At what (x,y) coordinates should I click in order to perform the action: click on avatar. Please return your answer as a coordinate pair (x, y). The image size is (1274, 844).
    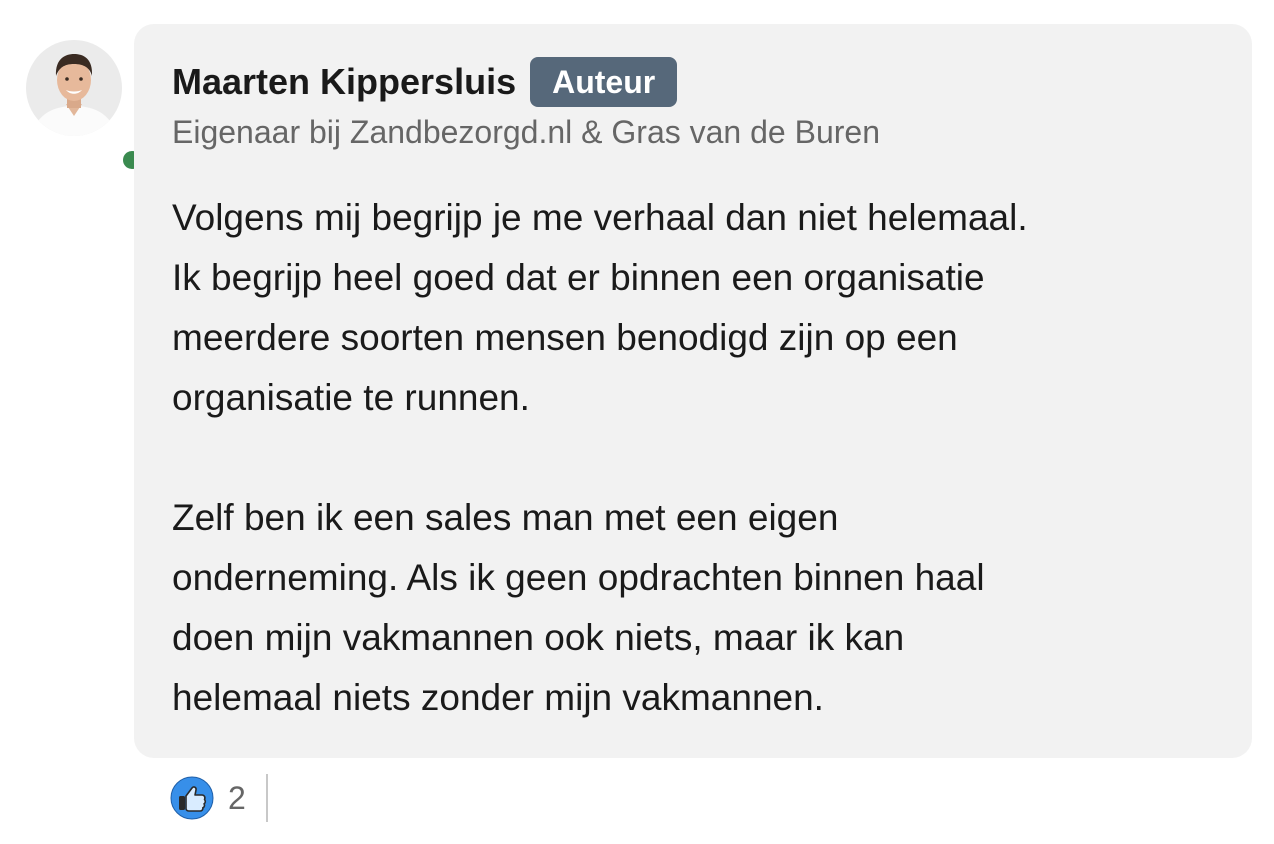
    Looking at the image, I should click on (74, 88).